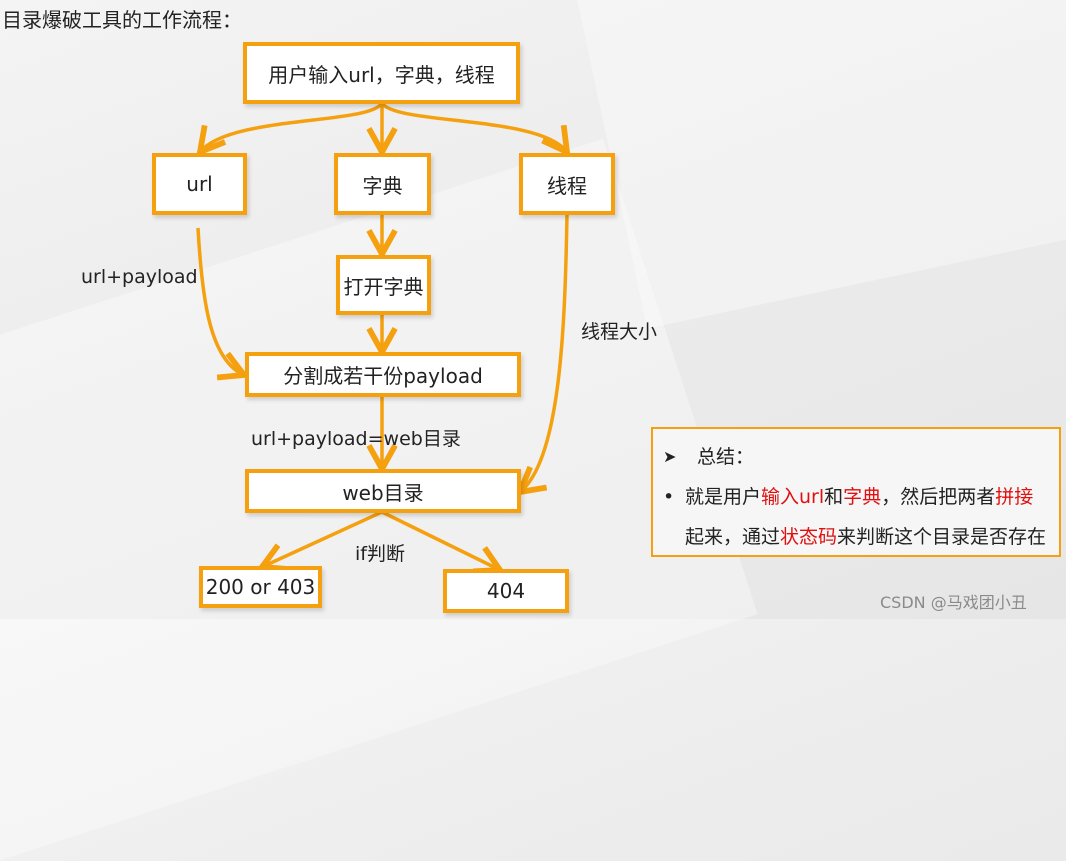 The image size is (1066, 861). I want to click on node-split-payload: 分割成若干份payload, so click(383, 374).